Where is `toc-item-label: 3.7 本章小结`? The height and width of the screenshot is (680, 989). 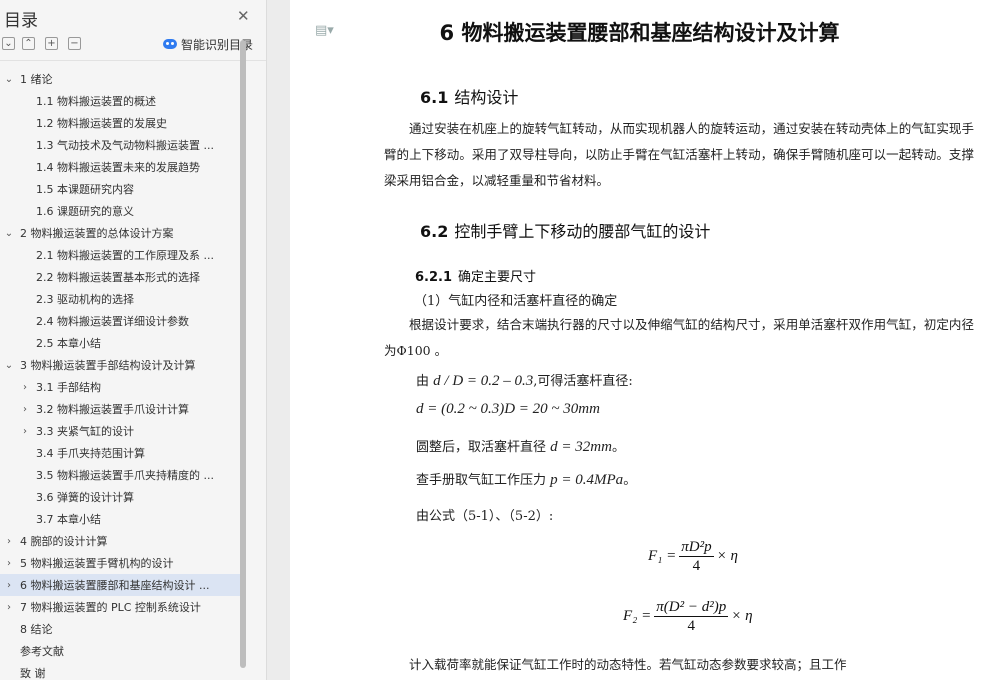
toc-item-label: 3.7 本章小结 is located at coordinates (68, 519).